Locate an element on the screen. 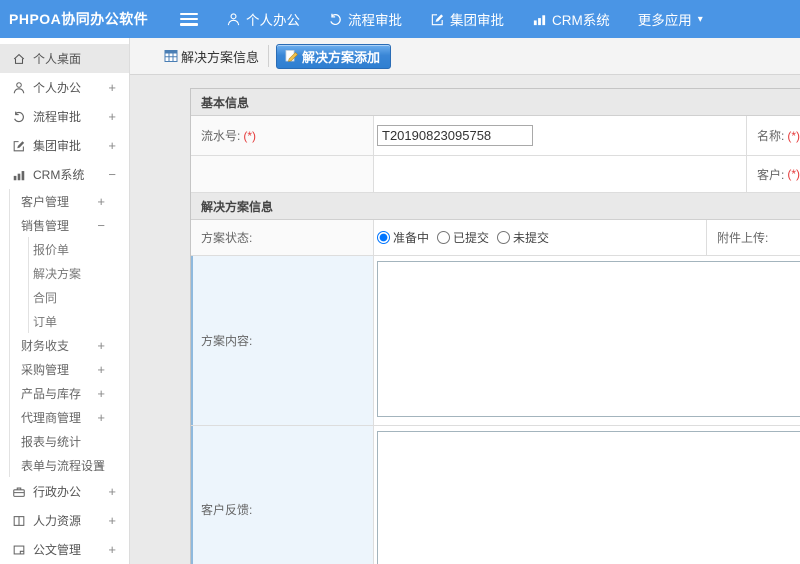 The width and height of the screenshot is (800, 564). sidebar-item-form-workflow-settings: 表单与流程设置 + is located at coordinates (64, 465).